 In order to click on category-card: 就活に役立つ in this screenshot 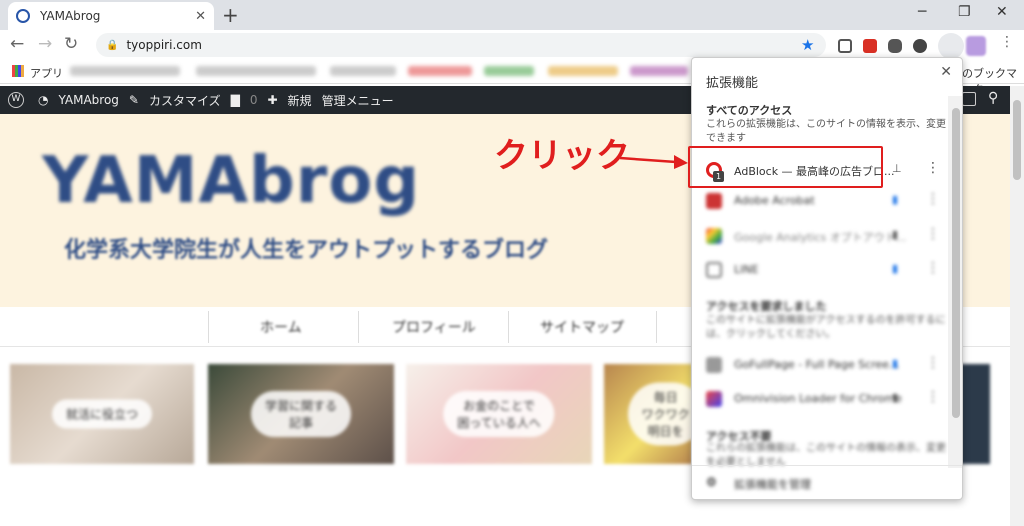, I will do `click(102, 414)`.